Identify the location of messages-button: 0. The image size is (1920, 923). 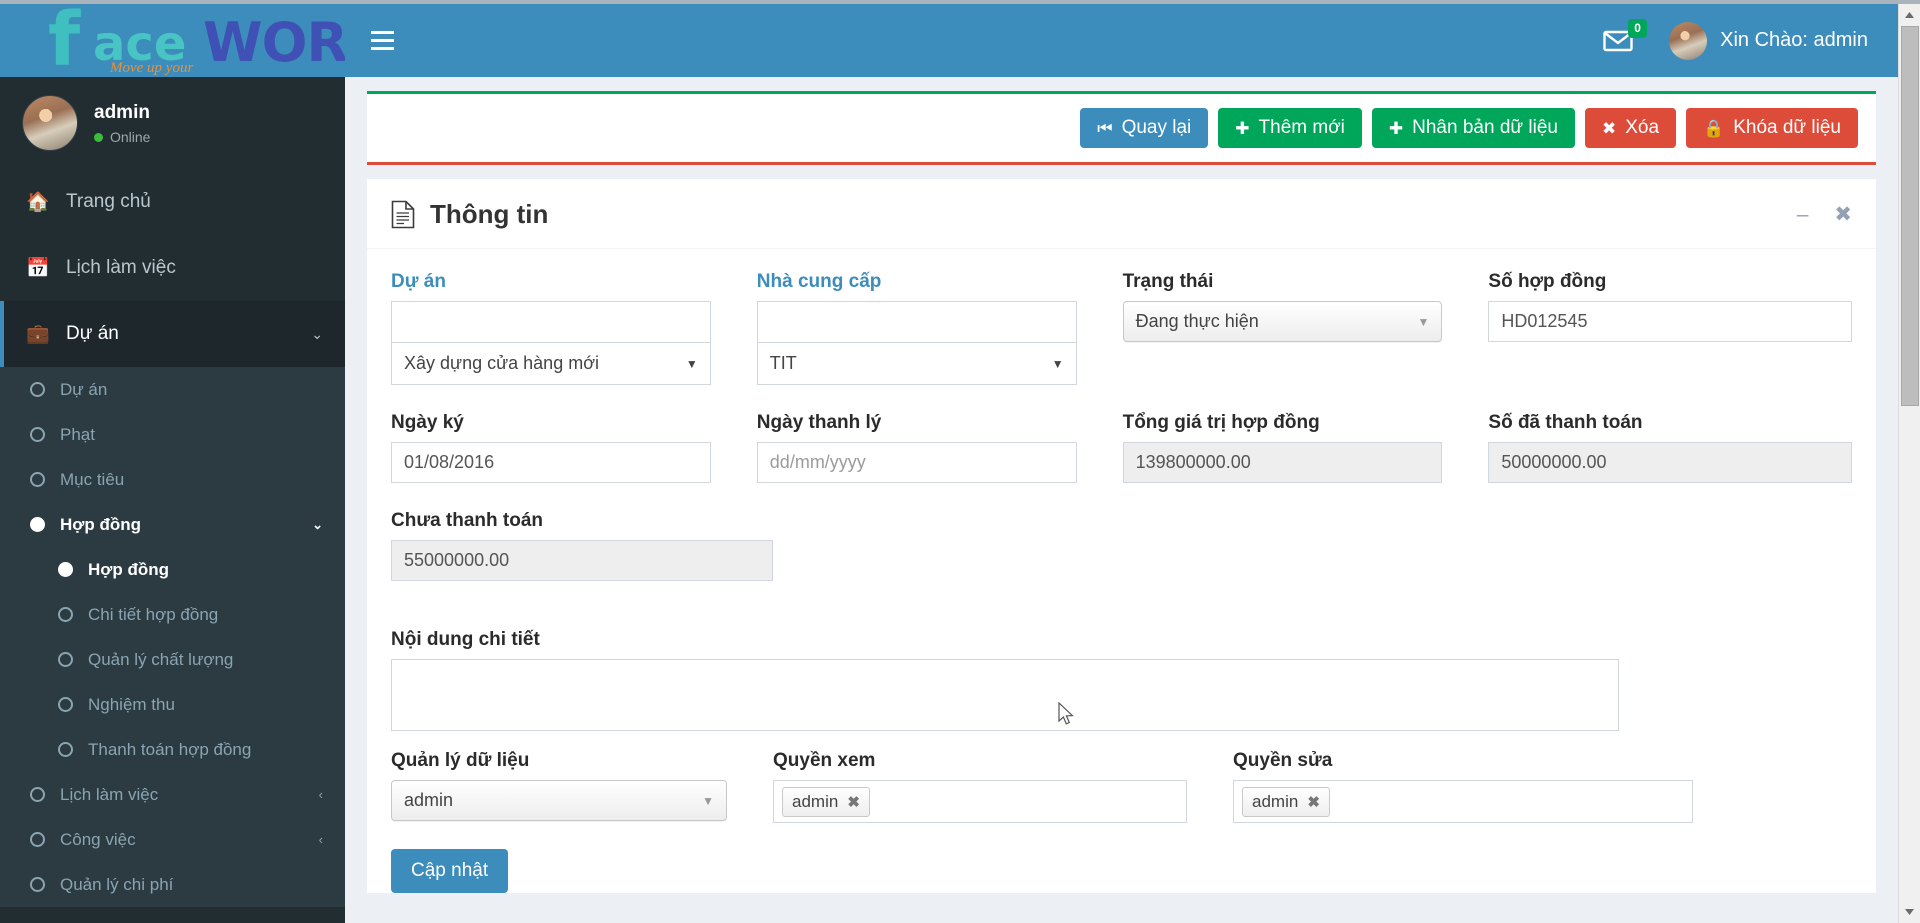
(1623, 37).